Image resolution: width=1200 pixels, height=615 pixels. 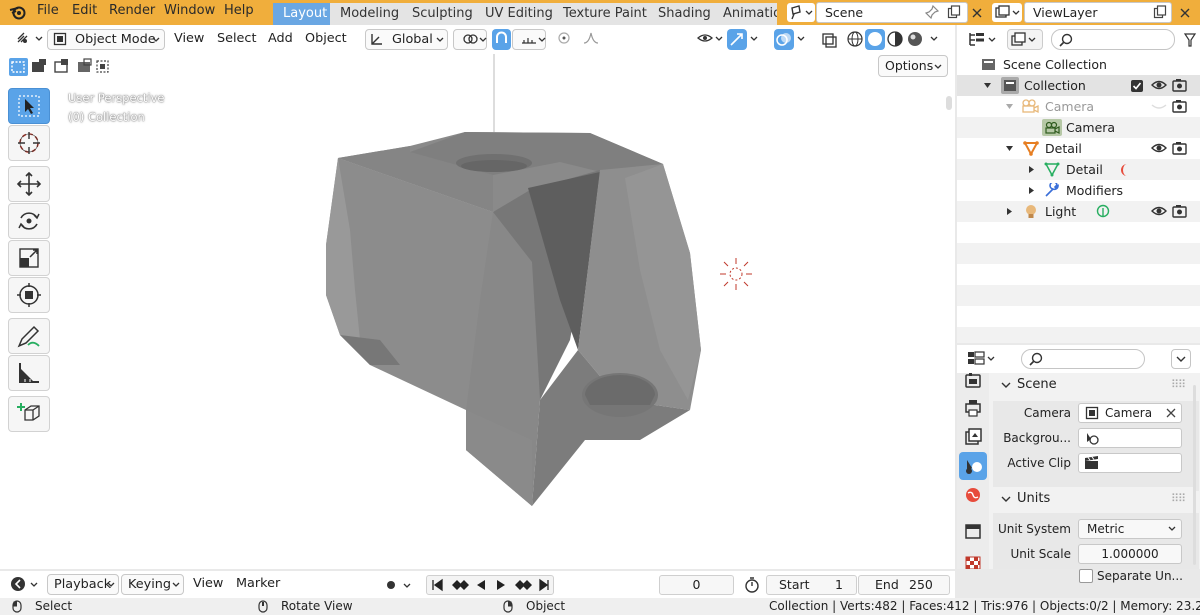 I want to click on properties-editor-type-button, so click(x=982, y=358).